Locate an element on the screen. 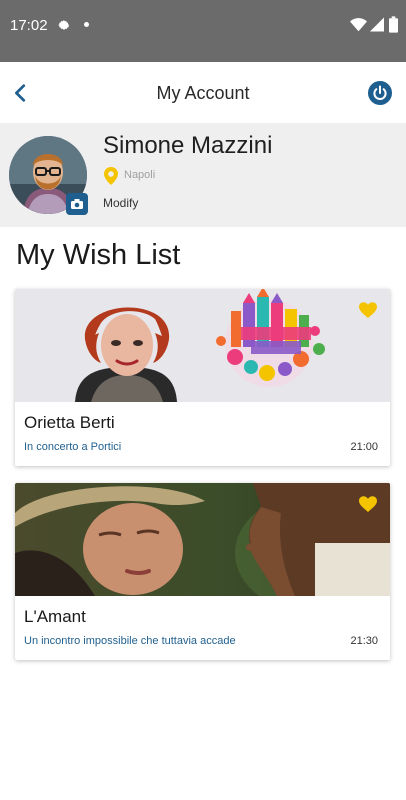 The image size is (406, 800). event-title: L'Amant is located at coordinates (55, 616).